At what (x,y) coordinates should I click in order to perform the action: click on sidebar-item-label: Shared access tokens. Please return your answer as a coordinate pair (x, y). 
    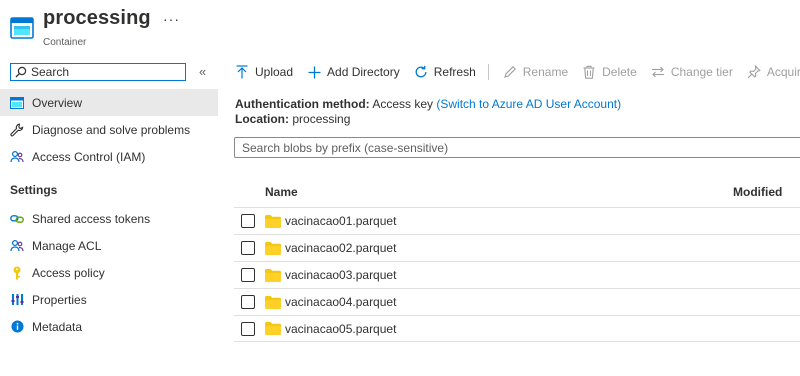
    Looking at the image, I should click on (91, 218).